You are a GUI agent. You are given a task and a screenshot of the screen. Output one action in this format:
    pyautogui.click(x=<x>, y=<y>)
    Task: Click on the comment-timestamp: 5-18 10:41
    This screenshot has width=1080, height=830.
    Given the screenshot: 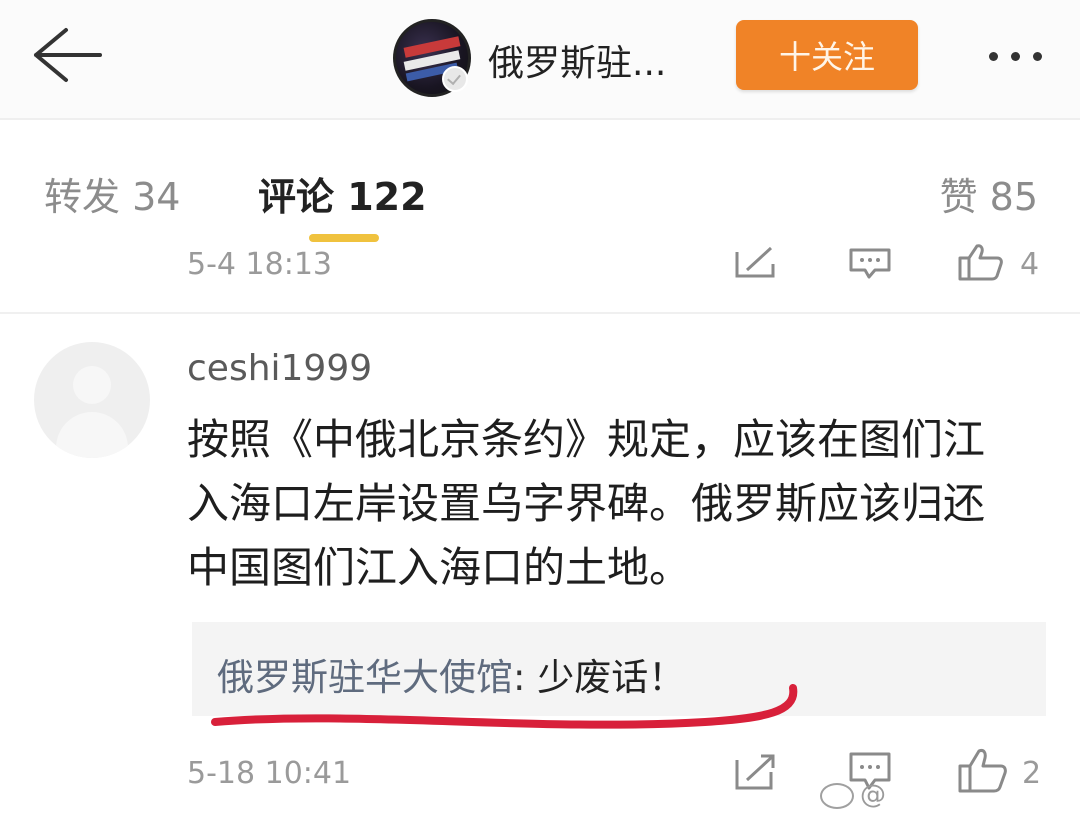 What is the action you would take?
    pyautogui.click(x=269, y=773)
    